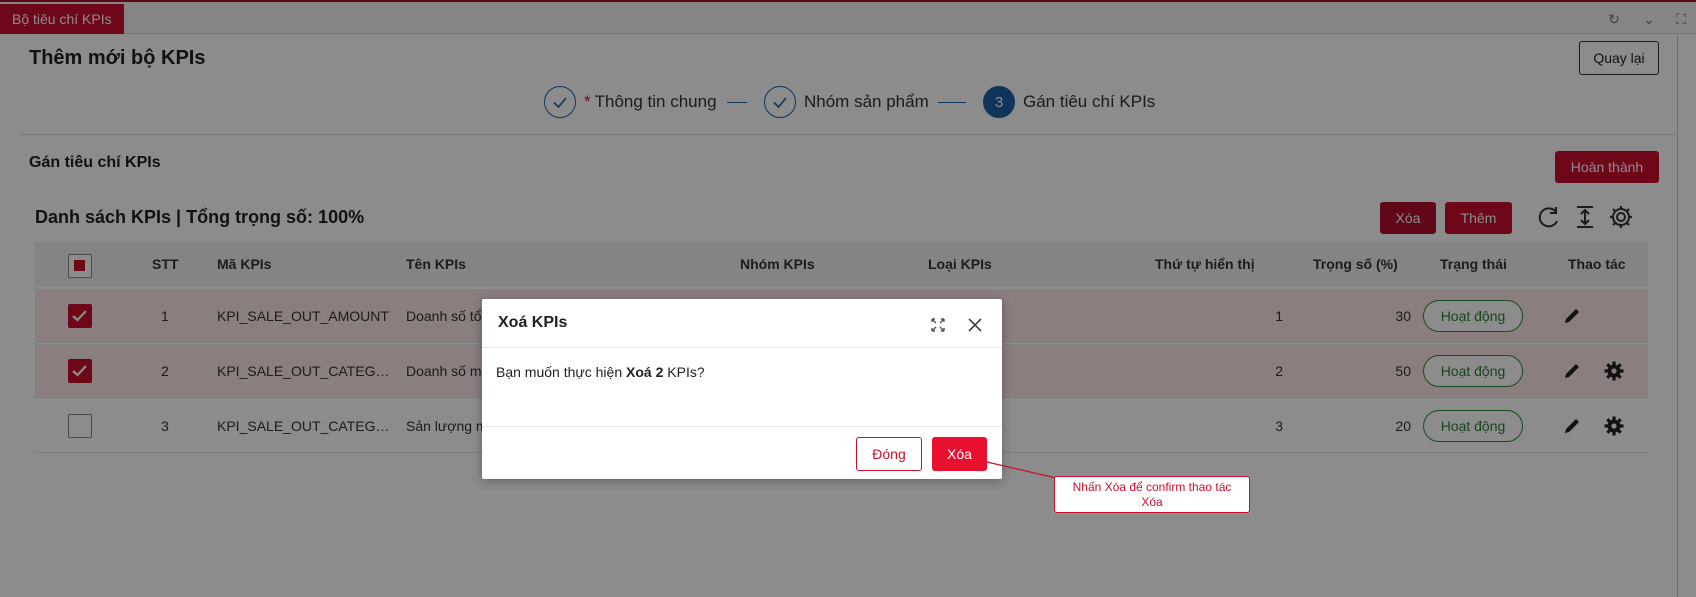  I want to click on dialog-title: Xoá KPIs, so click(533, 322).